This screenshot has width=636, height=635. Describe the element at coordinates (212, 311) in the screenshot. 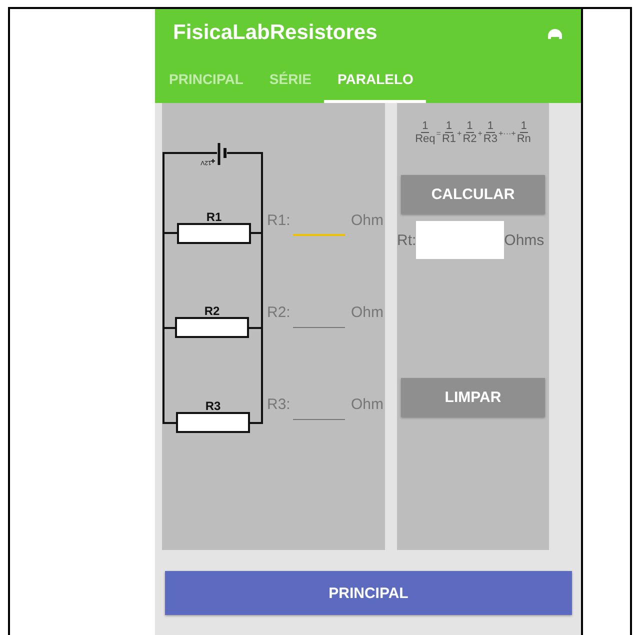

I see `resistor-label: R2` at that location.